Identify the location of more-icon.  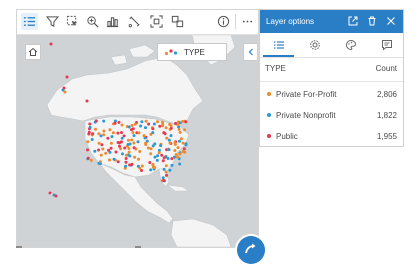
(247, 21).